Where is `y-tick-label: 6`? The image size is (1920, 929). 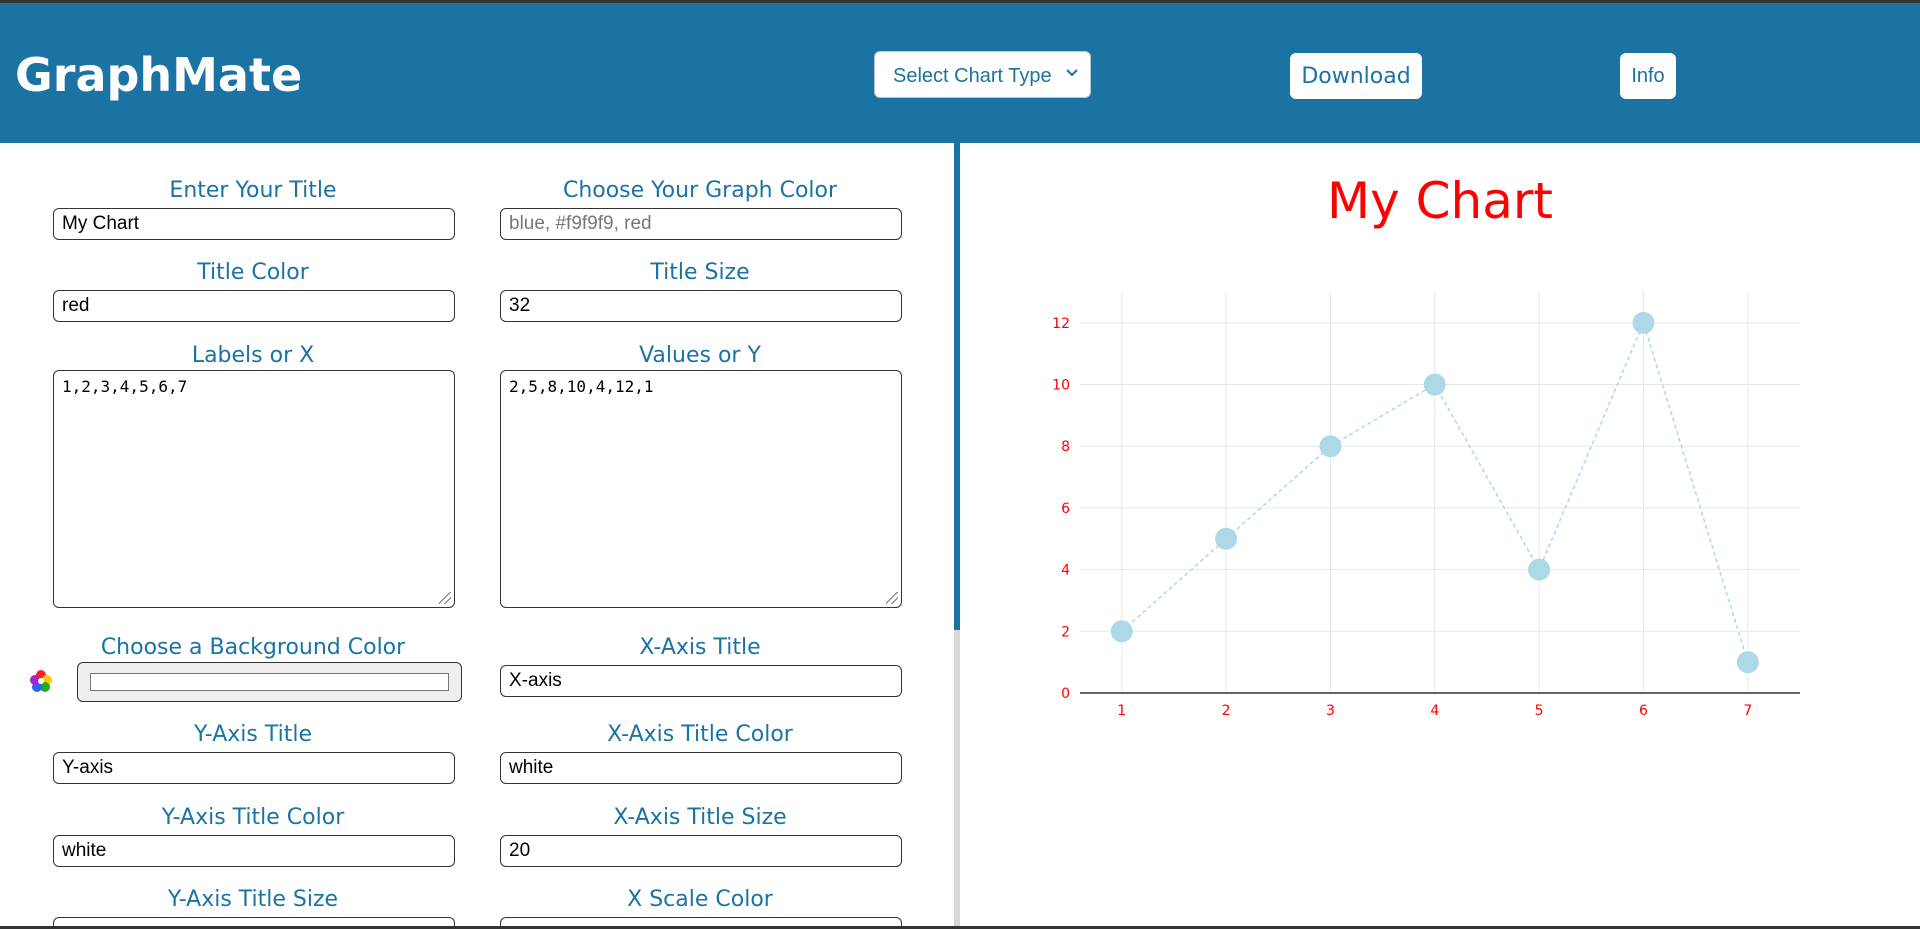 y-tick-label: 6 is located at coordinates (1065, 509).